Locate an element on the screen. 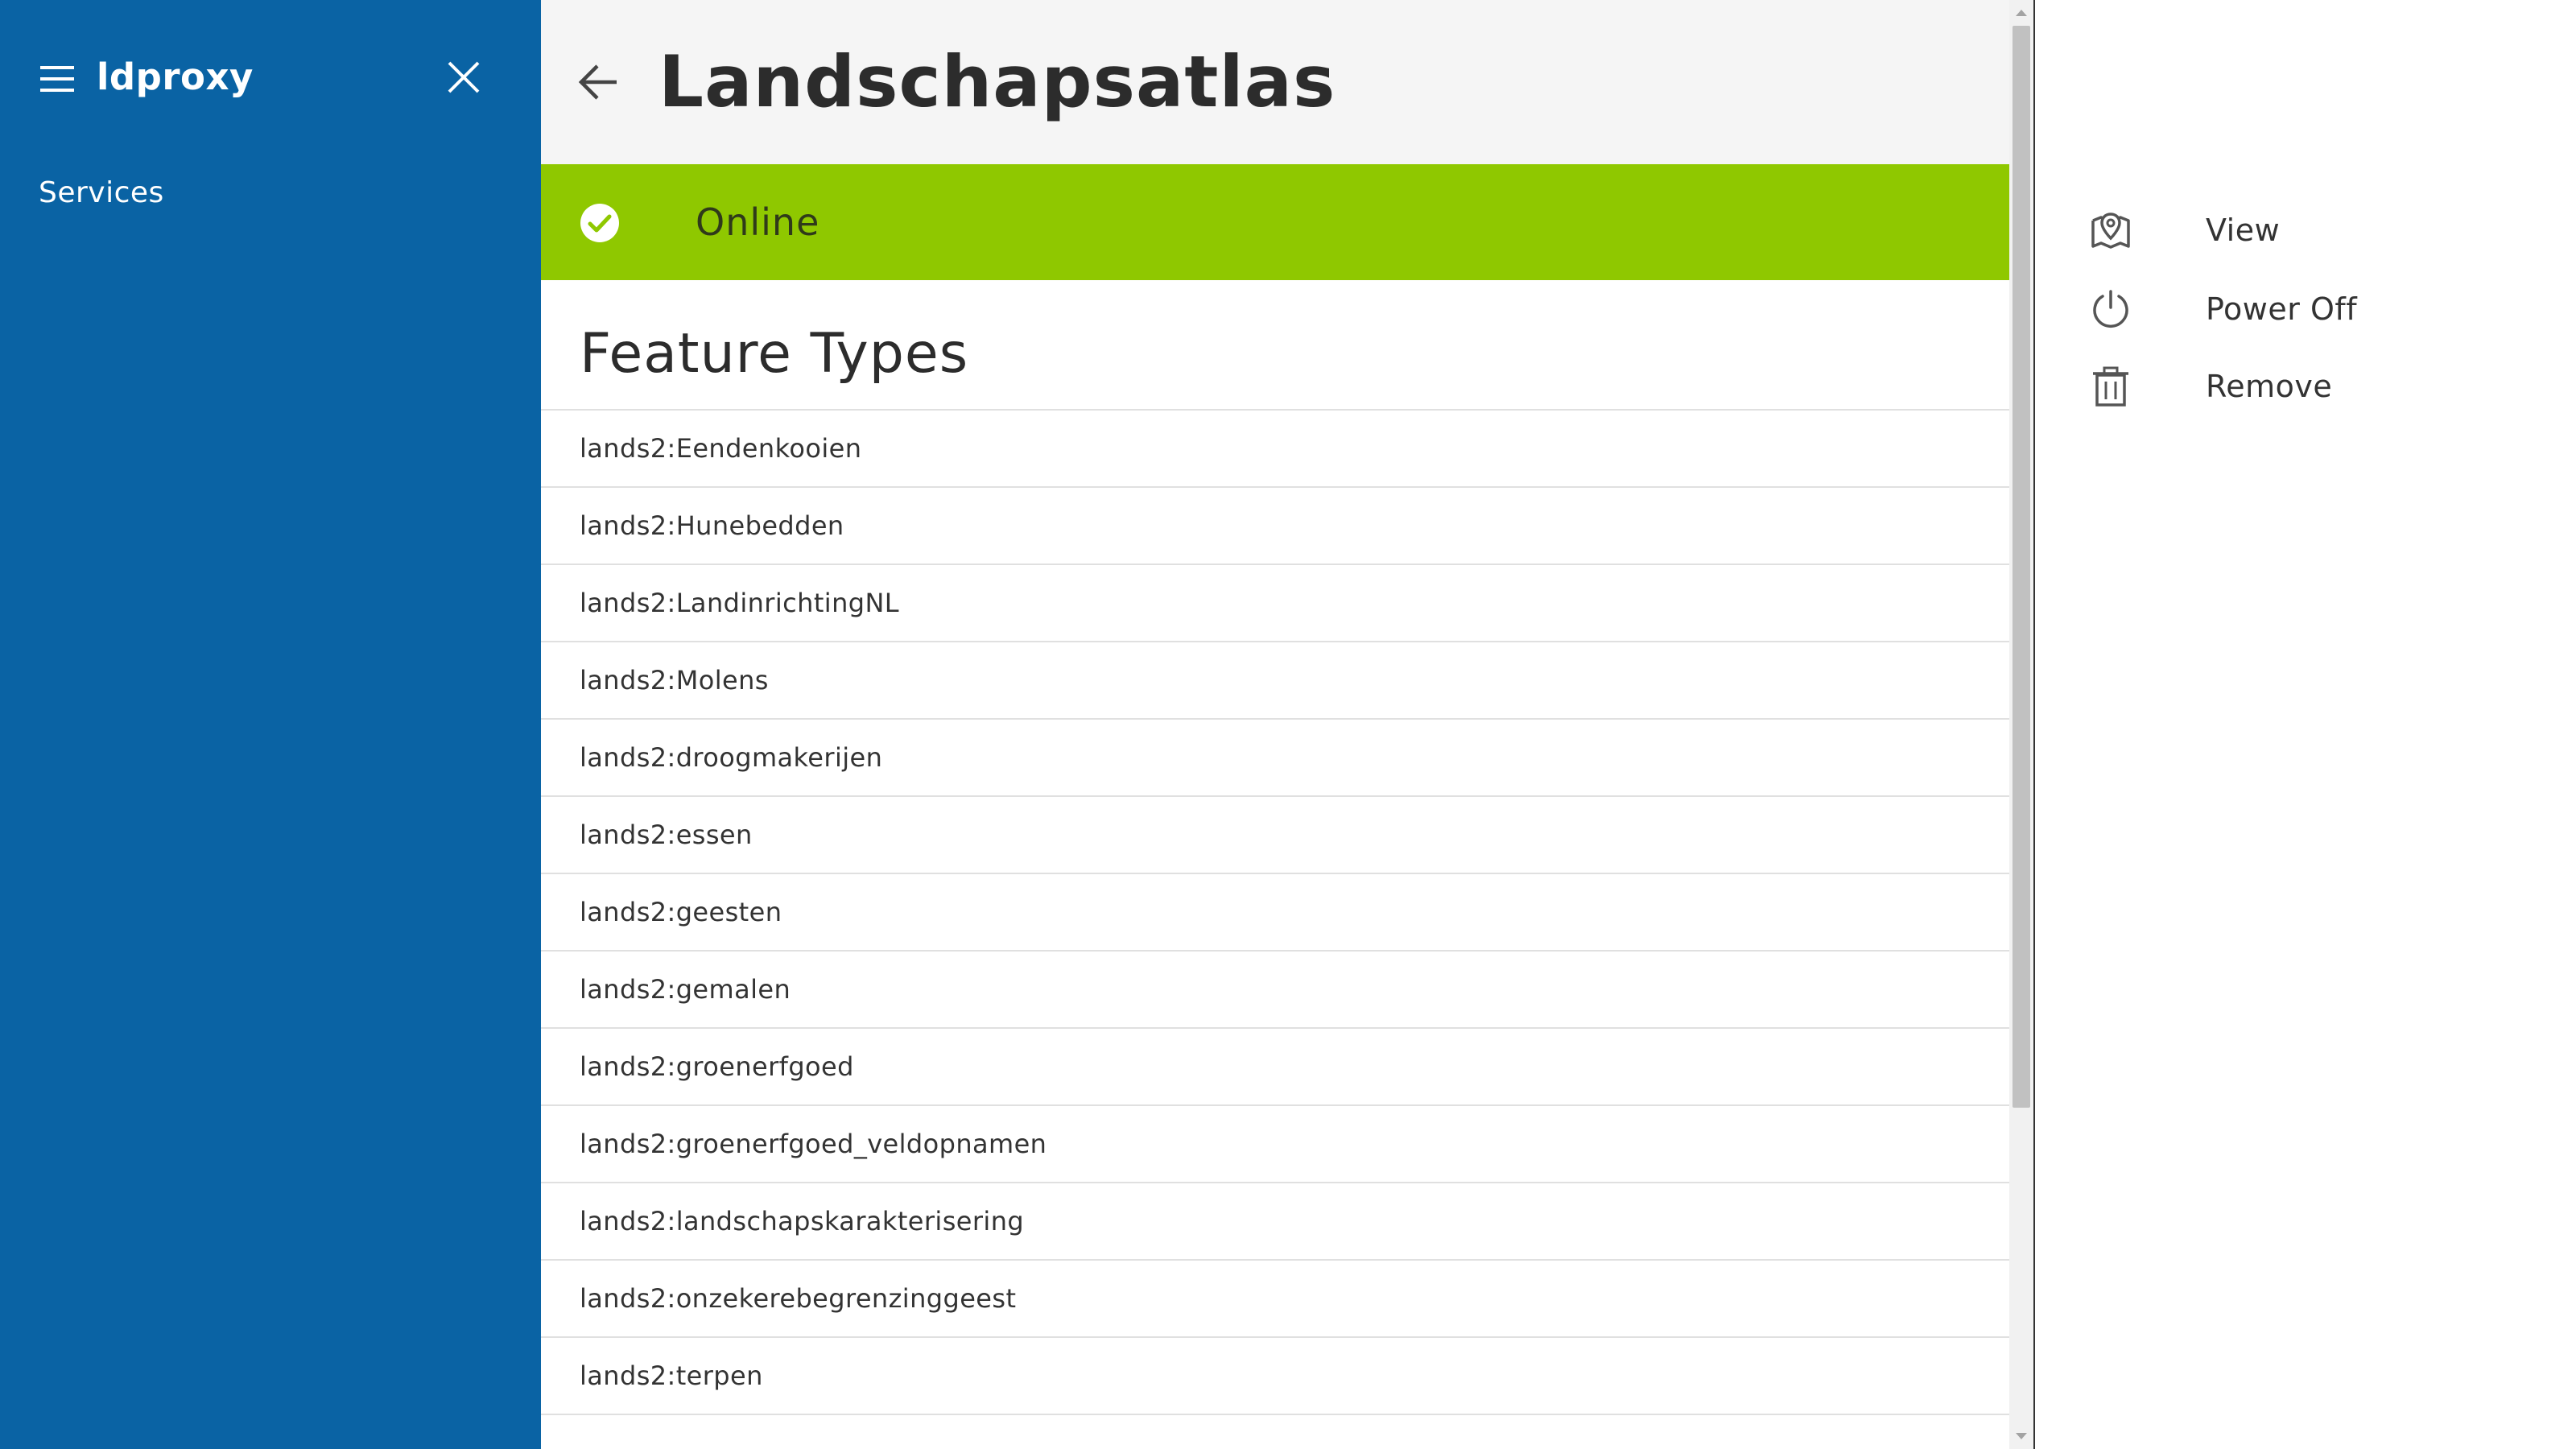 The image size is (2576, 1449). scroll-down-arrow-icon is located at coordinates (2021, 1436).